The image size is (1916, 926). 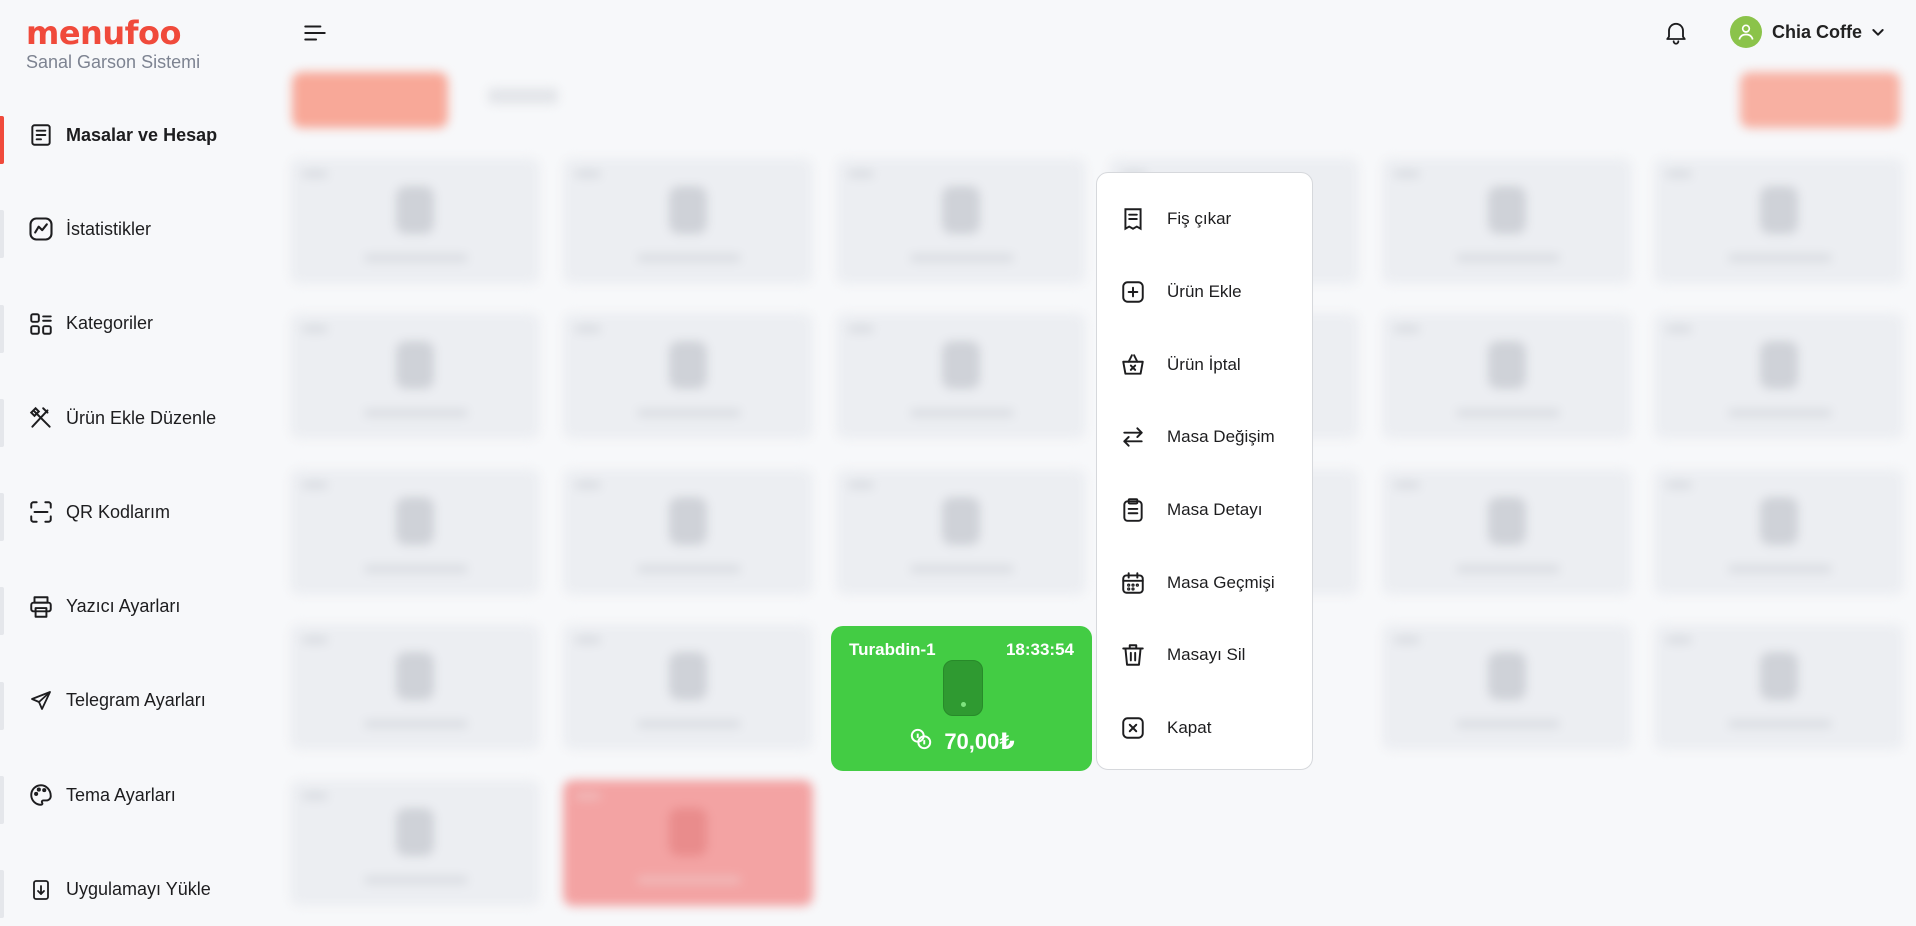 I want to click on menu-item-masa-detayi: Masa Detayı, so click(x=1204, y=510).